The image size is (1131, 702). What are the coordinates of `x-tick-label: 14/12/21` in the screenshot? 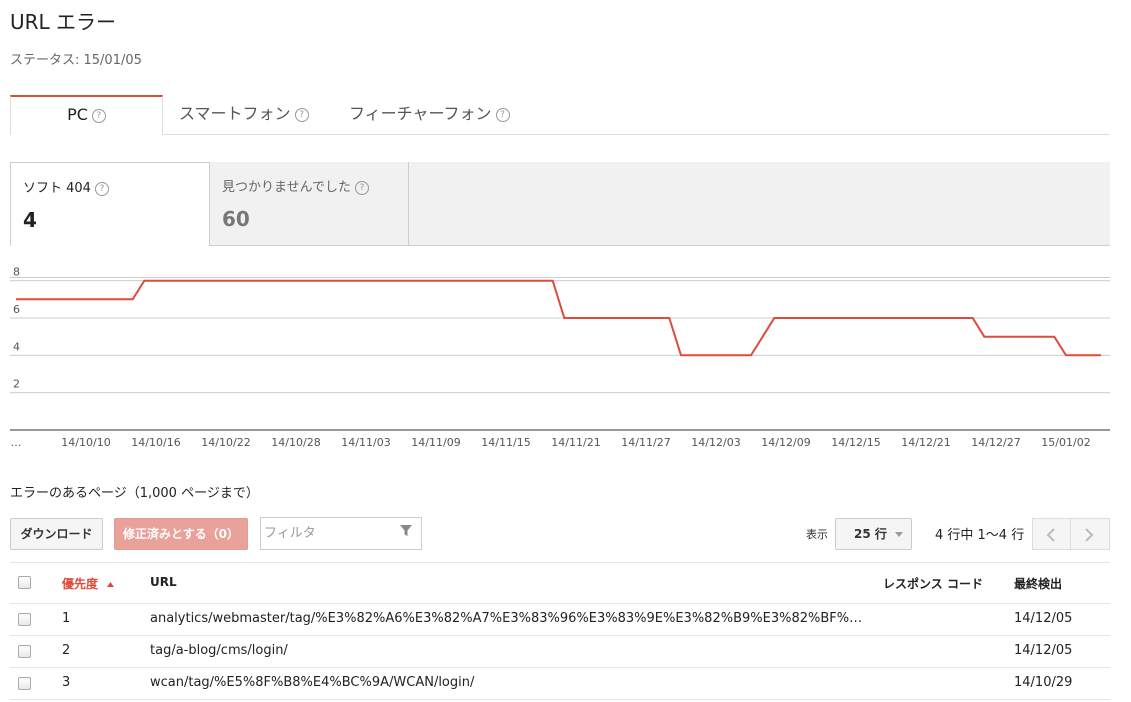 It's located at (925, 442).